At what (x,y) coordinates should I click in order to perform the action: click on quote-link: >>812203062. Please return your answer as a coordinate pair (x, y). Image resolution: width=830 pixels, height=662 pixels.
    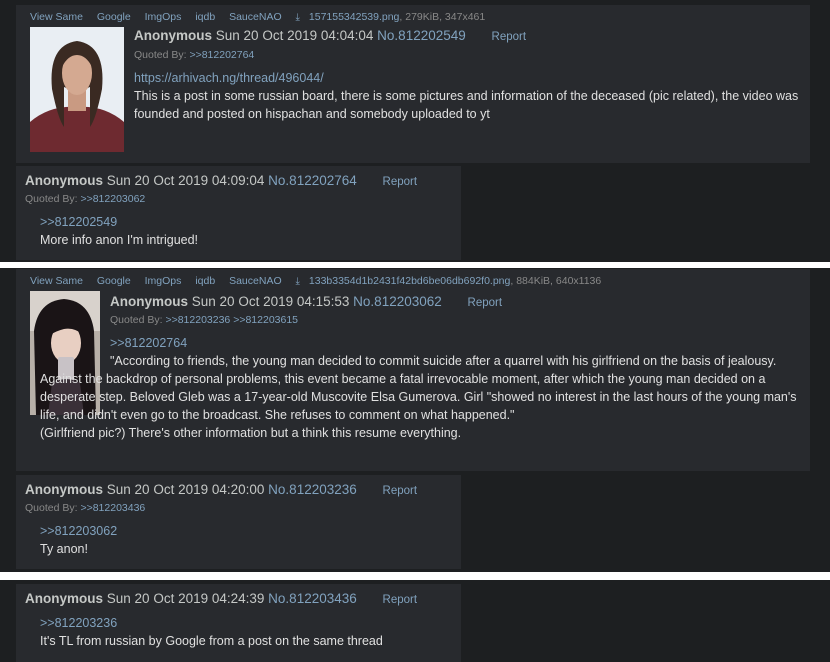
    Looking at the image, I should click on (245, 531).